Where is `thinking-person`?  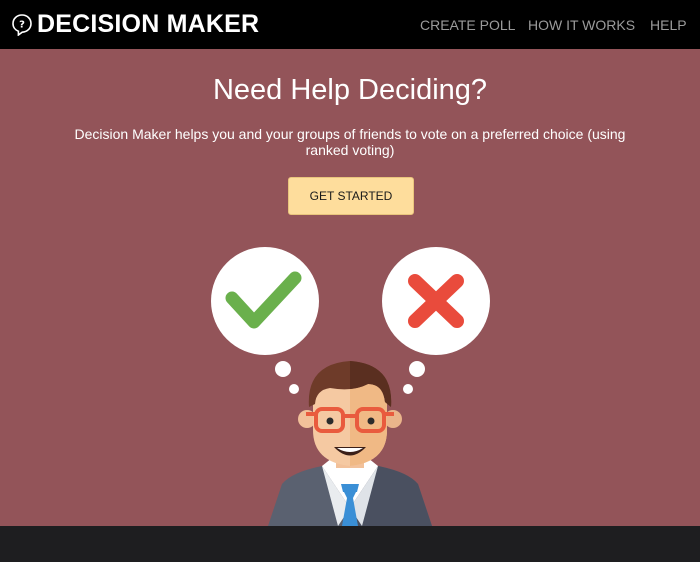
thinking-person is located at coordinates (350, 443).